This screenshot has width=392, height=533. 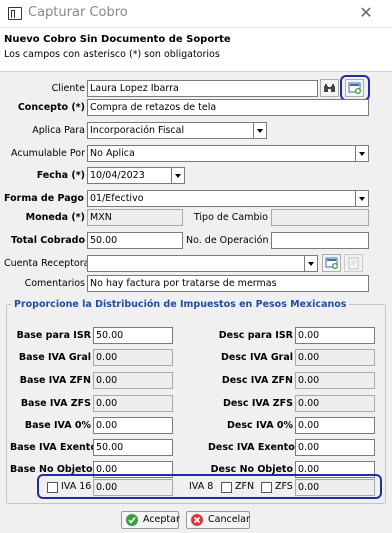 I want to click on zfn-label: ZFN, so click(x=245, y=486).